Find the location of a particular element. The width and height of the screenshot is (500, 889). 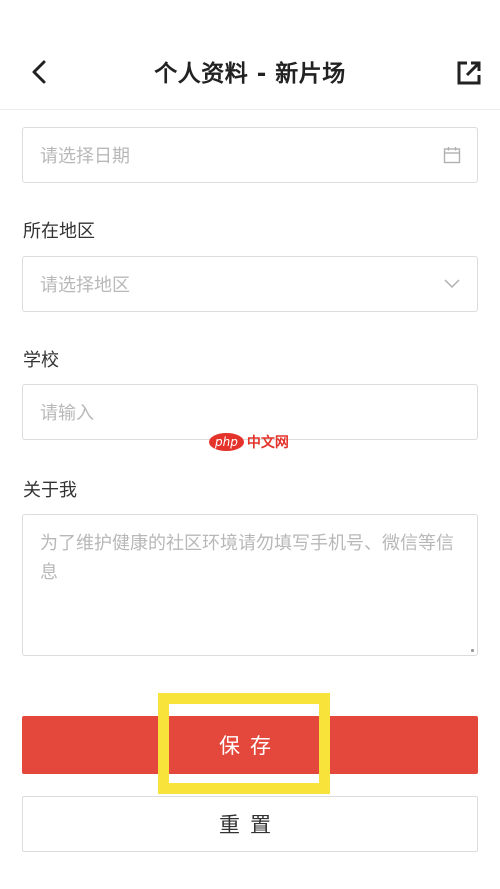

resize-handle is located at coordinates (472, 650).